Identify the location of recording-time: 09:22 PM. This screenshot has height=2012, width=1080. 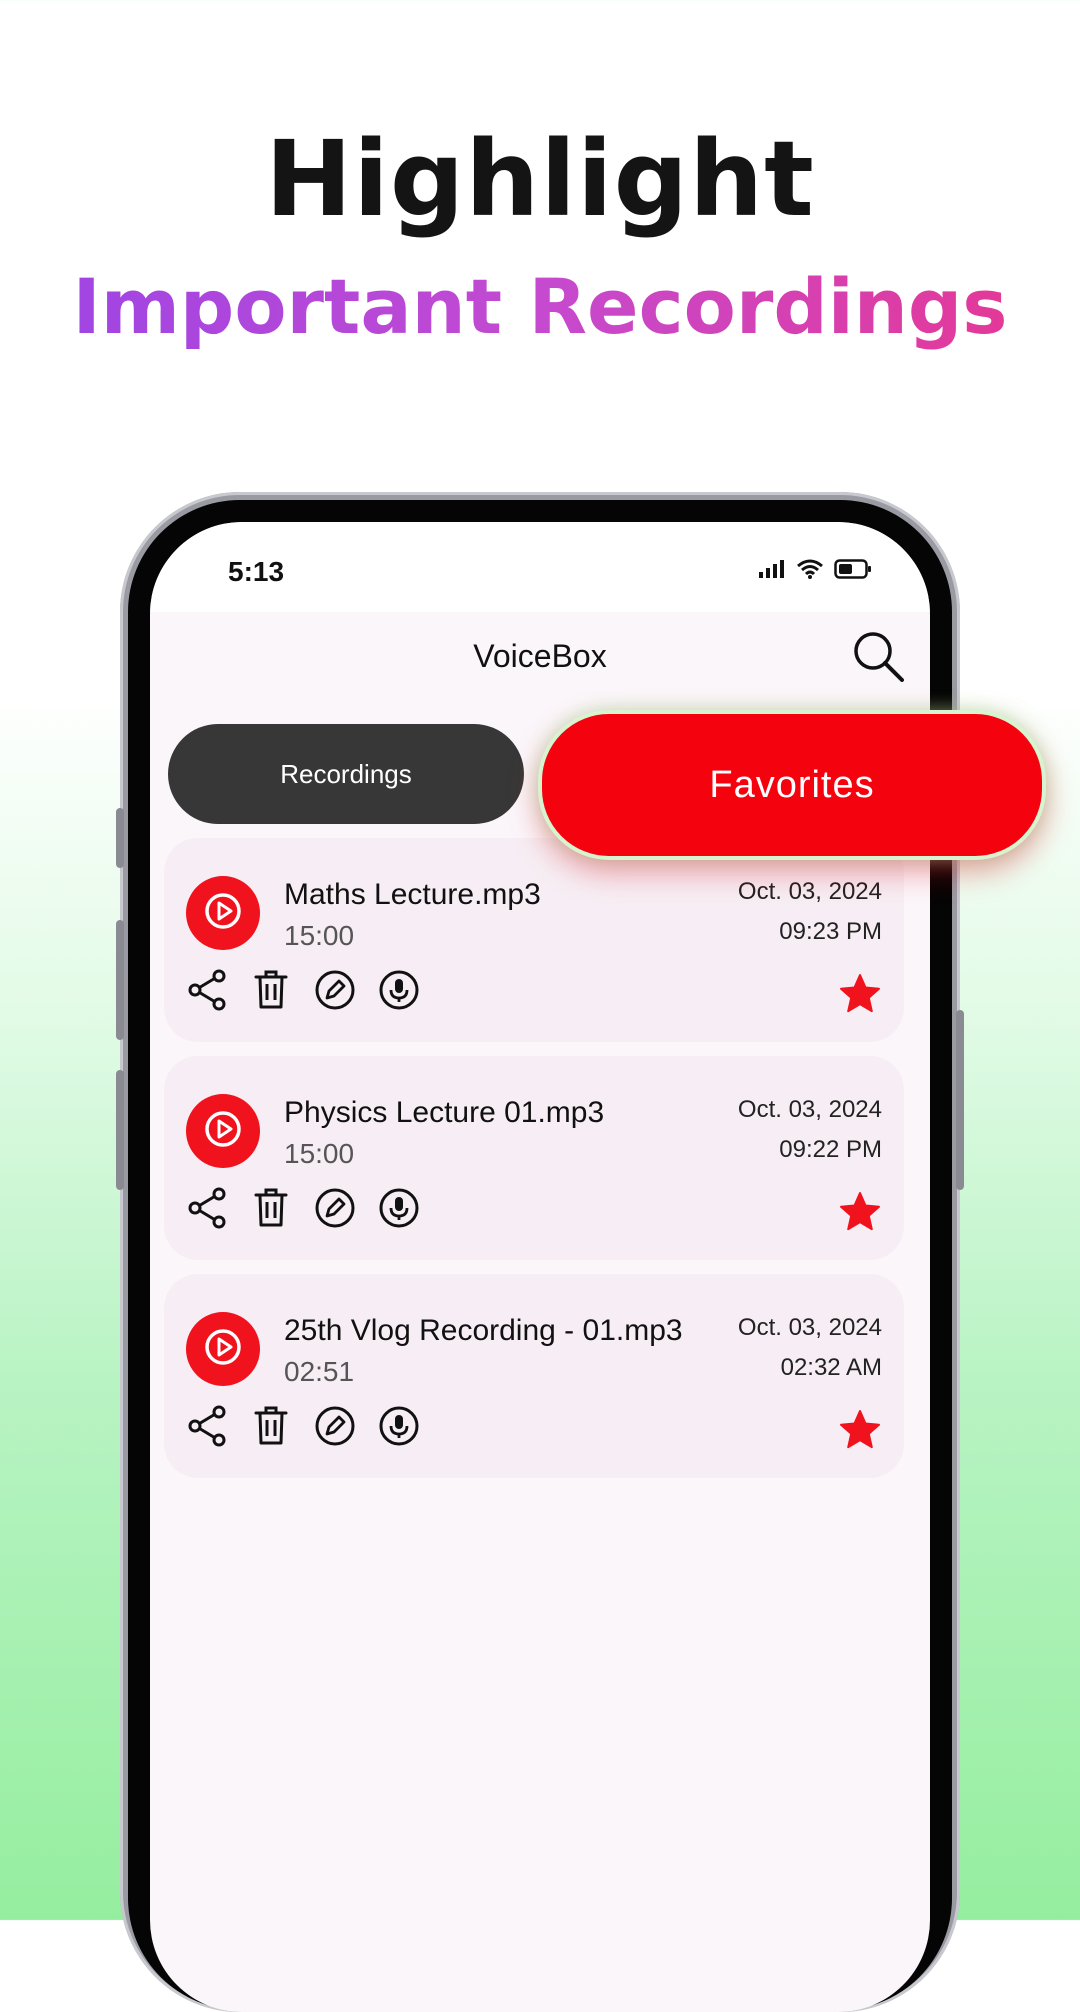
(830, 1149).